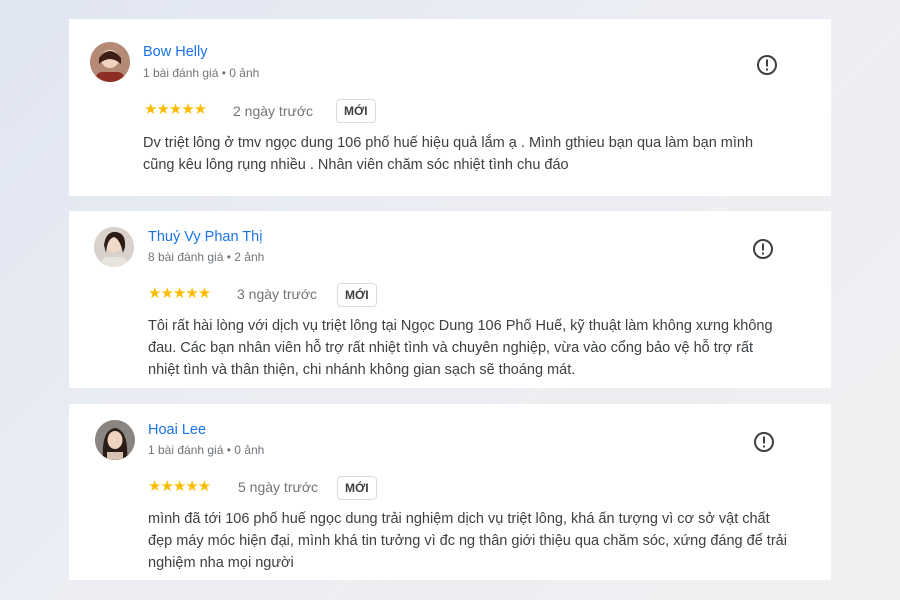  What do you see at coordinates (206, 257) in the screenshot?
I see `reviewer-meta: 8 bài đánh giá • 2 ảnh` at bounding box center [206, 257].